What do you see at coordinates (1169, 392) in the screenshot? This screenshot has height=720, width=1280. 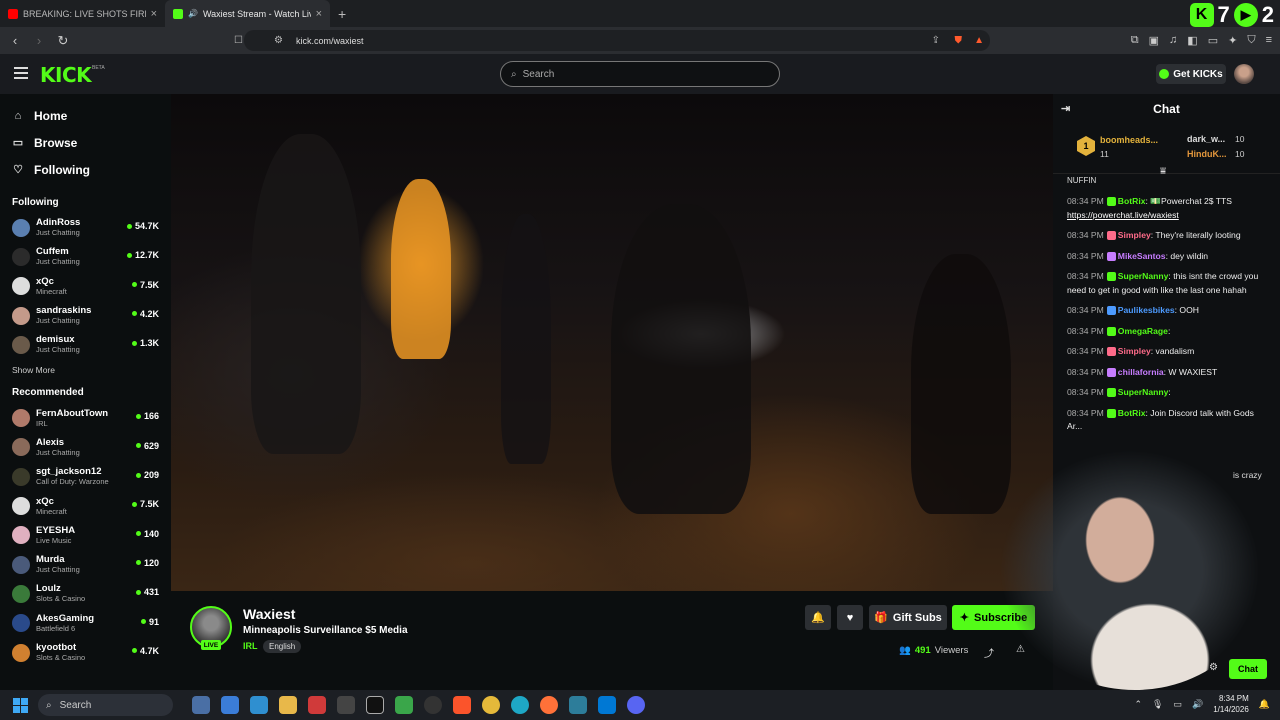 I see `message-text: :` at bounding box center [1169, 392].